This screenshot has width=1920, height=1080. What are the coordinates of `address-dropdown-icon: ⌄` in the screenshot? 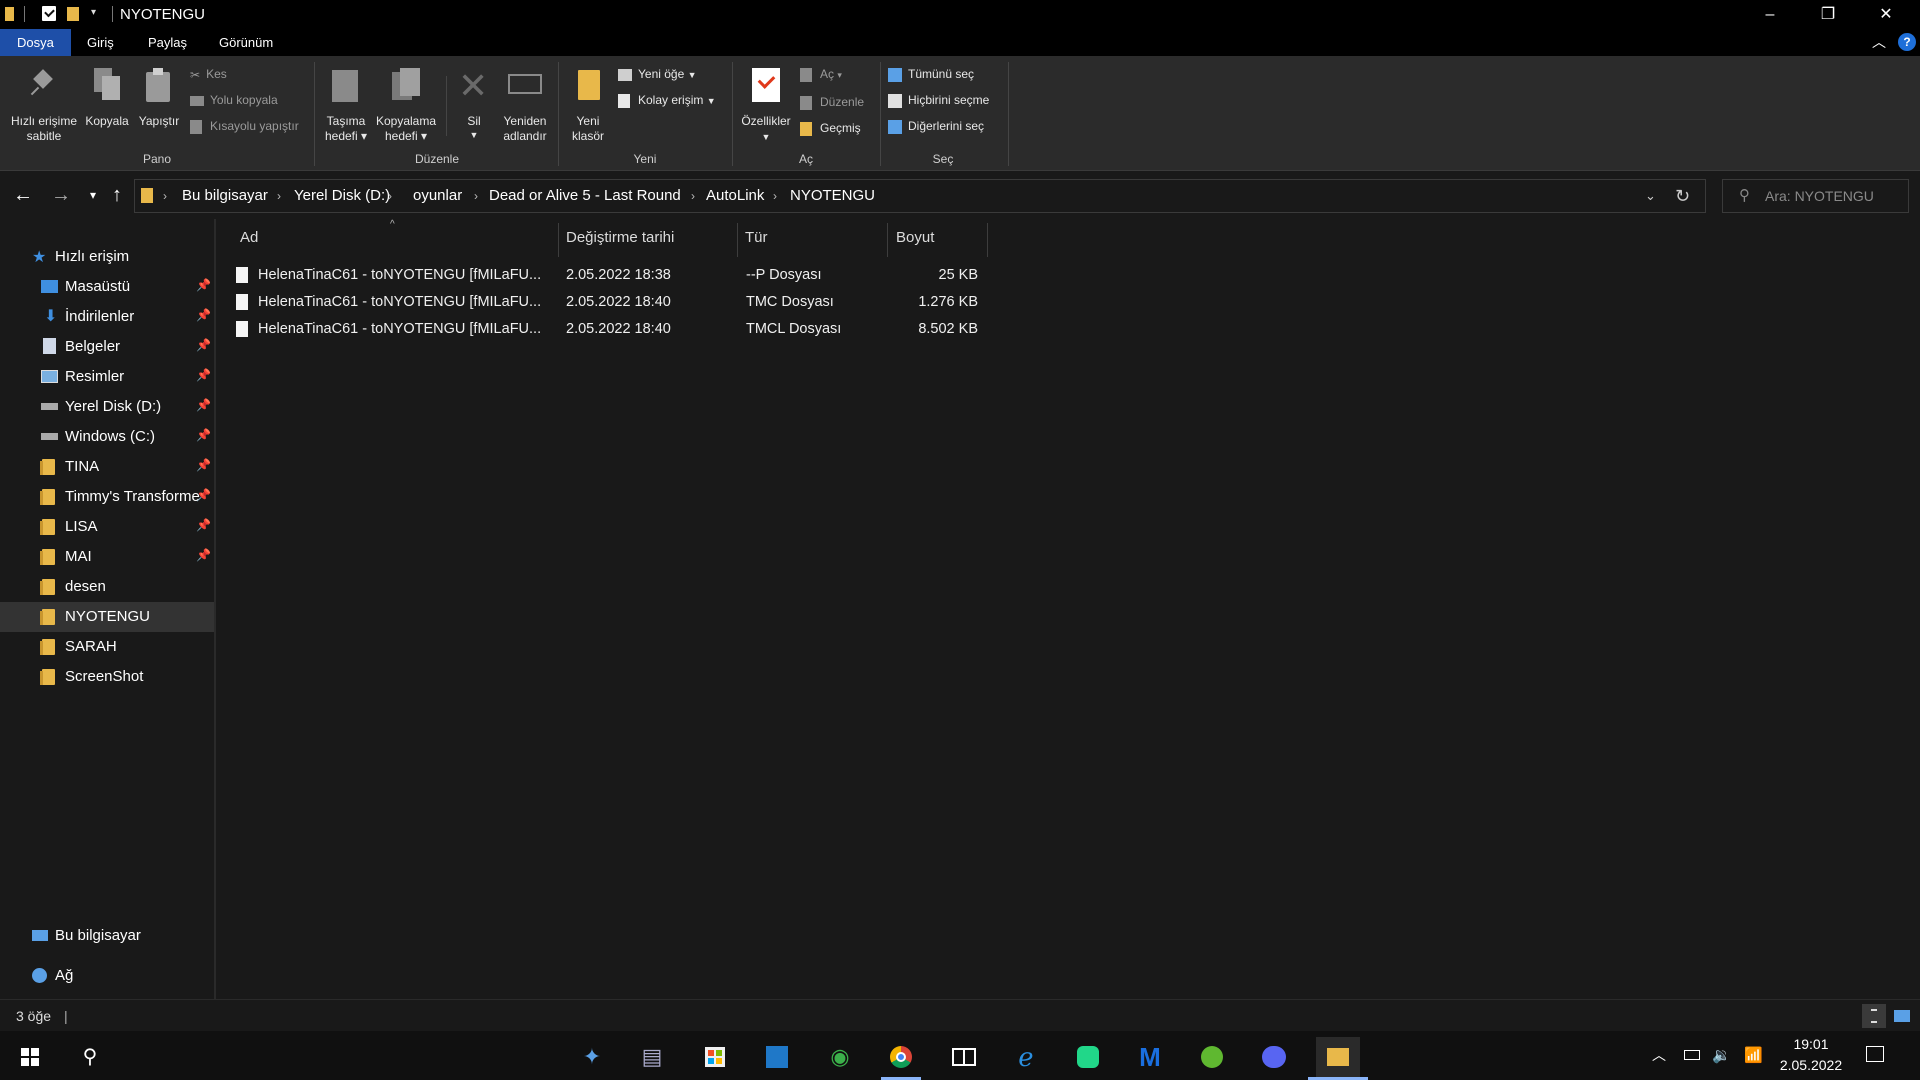 It's located at (1650, 196).